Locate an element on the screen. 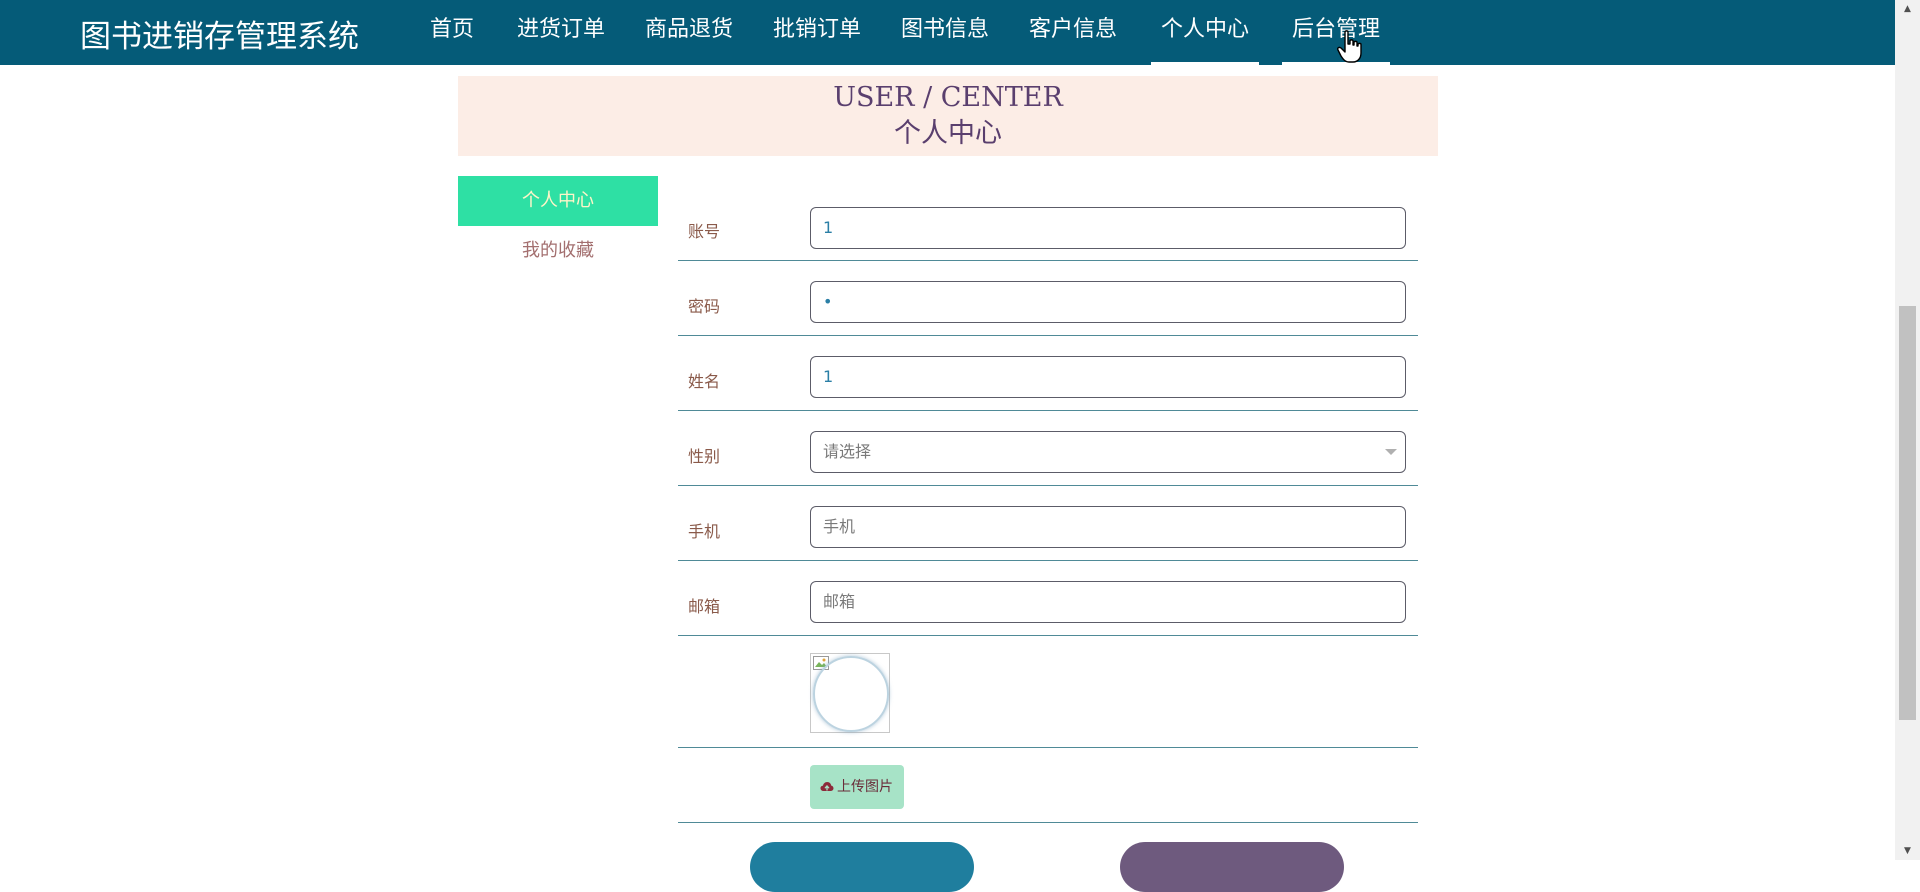 This screenshot has width=1920, height=892. save-button is located at coordinates (862, 867).